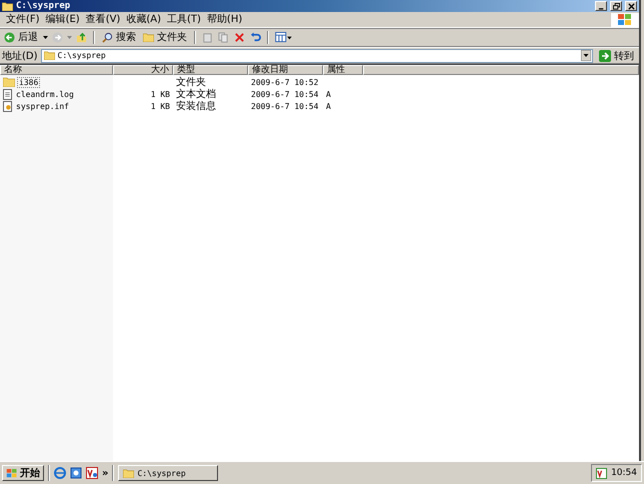 This screenshot has height=484, width=644. I want to click on folders-button: 文件夹, so click(165, 37).